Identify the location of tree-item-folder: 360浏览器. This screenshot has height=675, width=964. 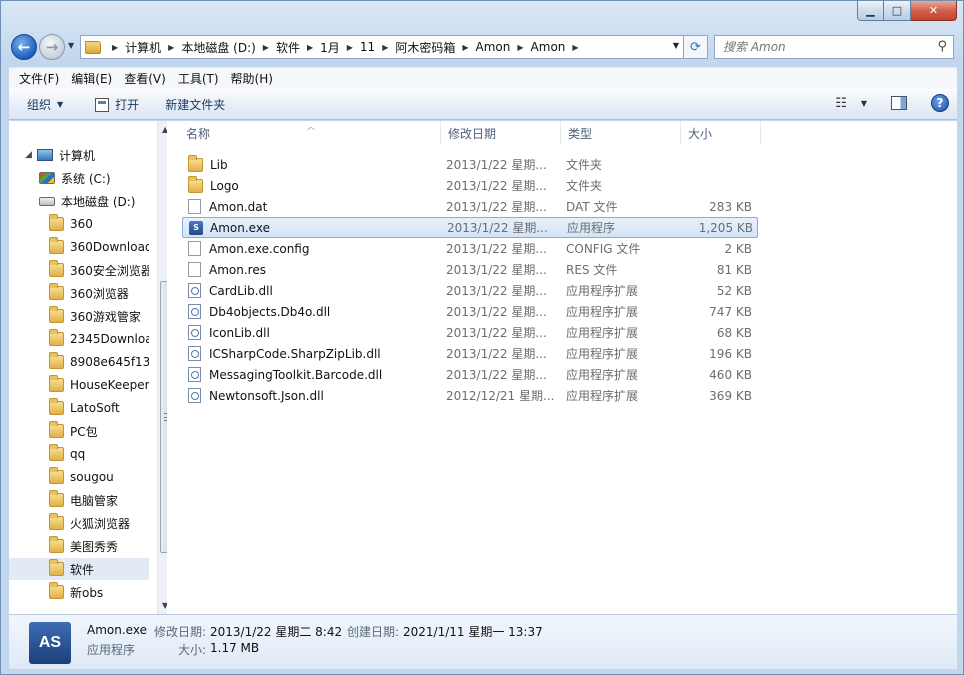
(99, 293).